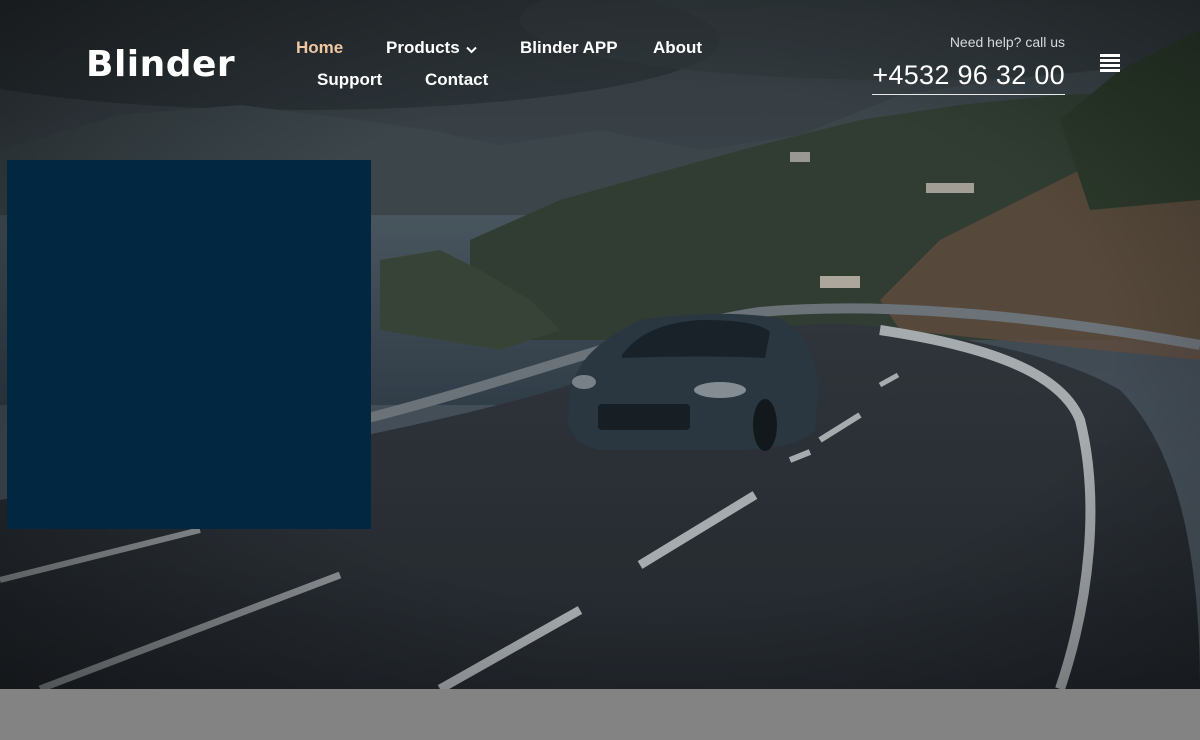 The width and height of the screenshot is (1200, 740). What do you see at coordinates (569, 48) in the screenshot?
I see `nav-item-blinder-app: Blinder APP` at bounding box center [569, 48].